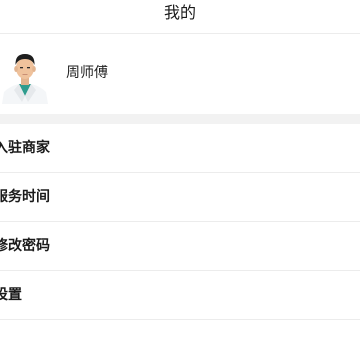 The width and height of the screenshot is (360, 360). I want to click on nav-bar: 我的, so click(180, 14).